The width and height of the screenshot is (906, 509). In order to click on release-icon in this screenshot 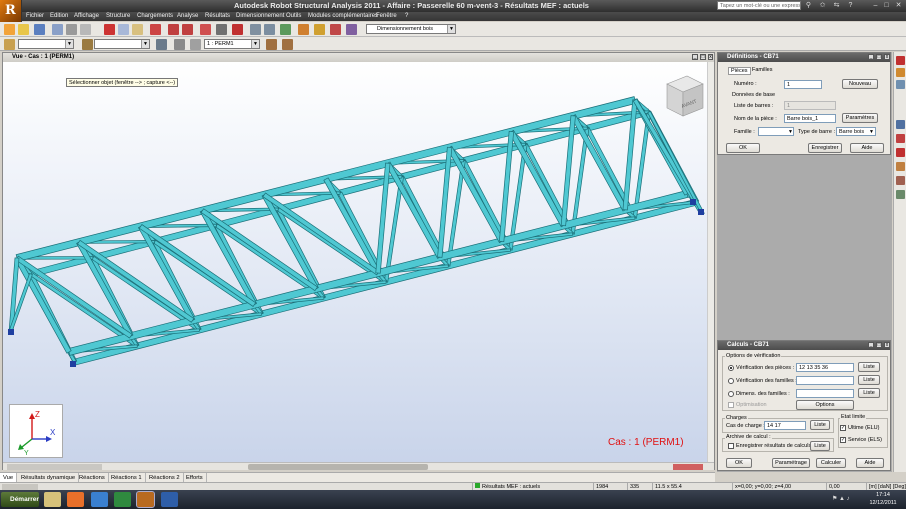, I will do `click(900, 166)`.